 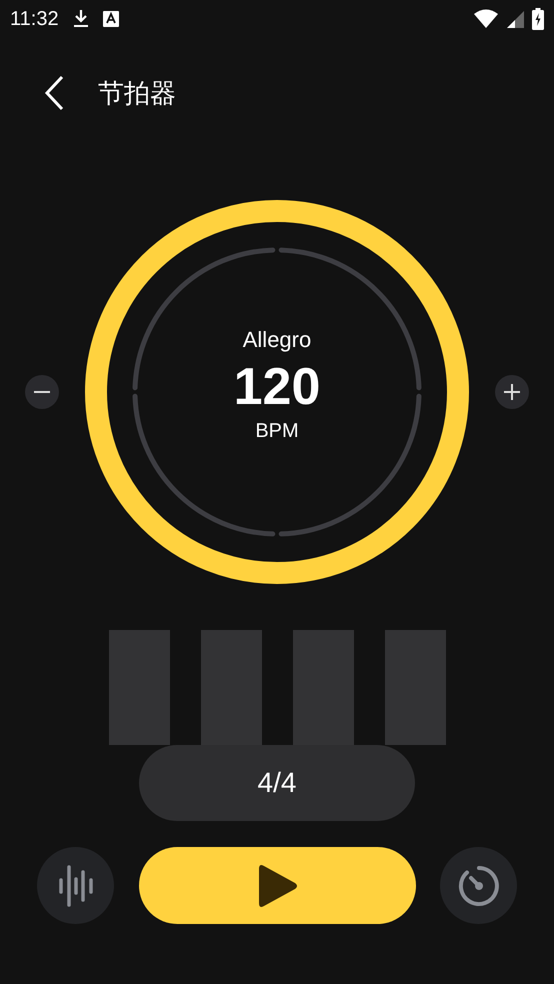 I want to click on status-time: 11:32, so click(x=34, y=19).